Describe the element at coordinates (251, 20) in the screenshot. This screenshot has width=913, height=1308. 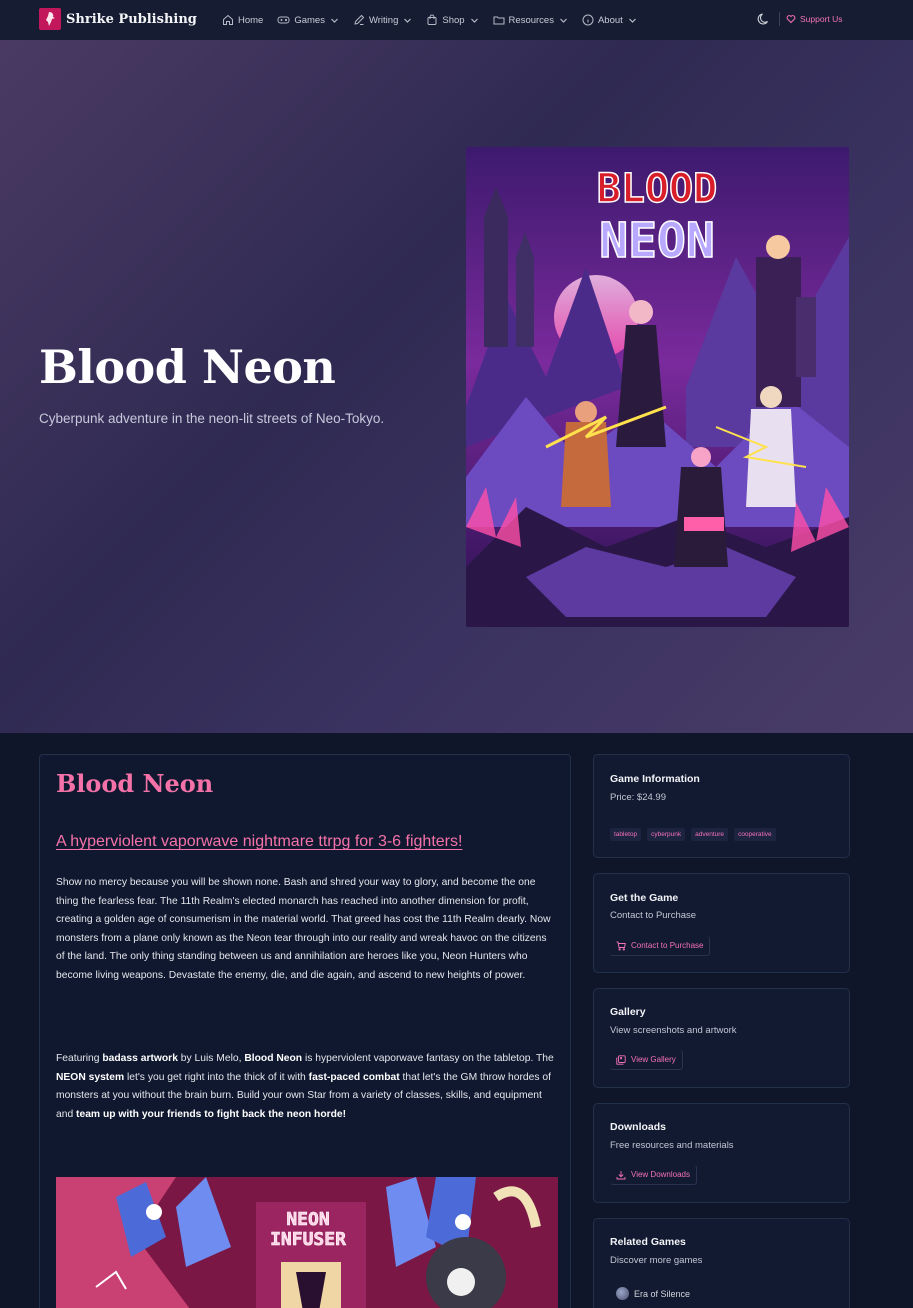
I see `nav-label: Home` at that location.